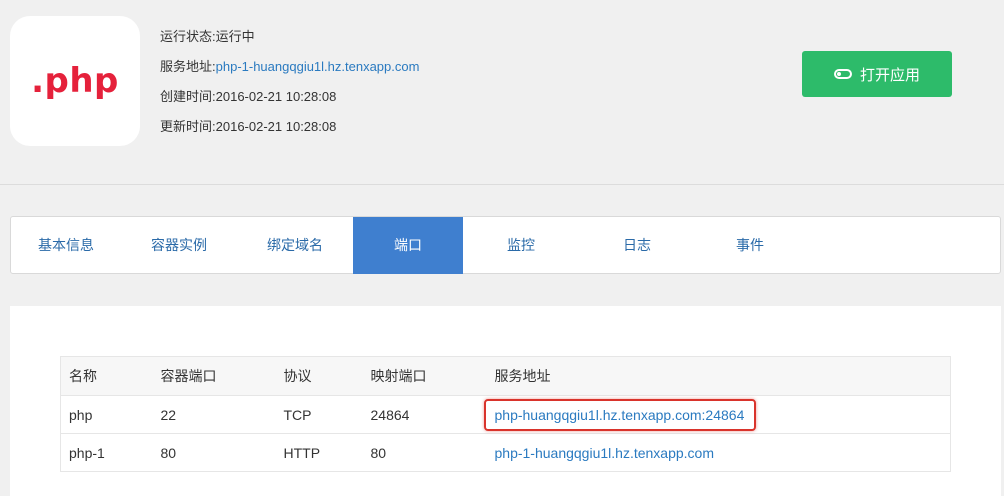 Image resolution: width=1004 pixels, height=496 pixels. I want to click on tab-ports: 端口, so click(408, 245).